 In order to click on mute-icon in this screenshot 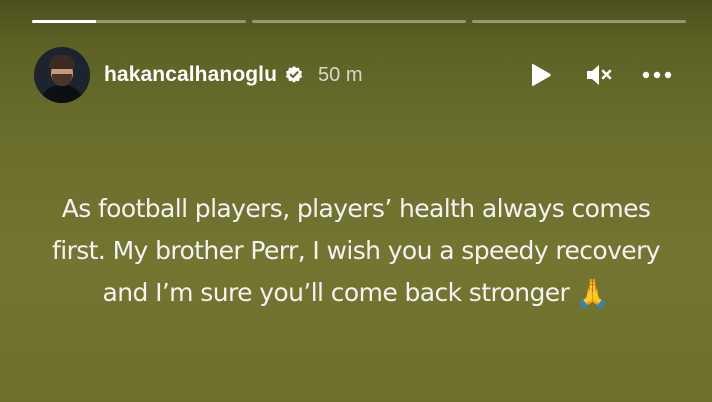, I will do `click(599, 75)`.